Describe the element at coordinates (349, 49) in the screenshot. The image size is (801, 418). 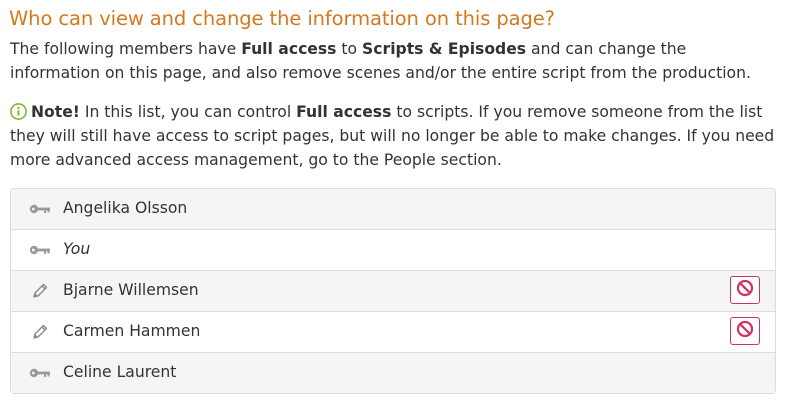
I see `intro-text-part: to` at that location.